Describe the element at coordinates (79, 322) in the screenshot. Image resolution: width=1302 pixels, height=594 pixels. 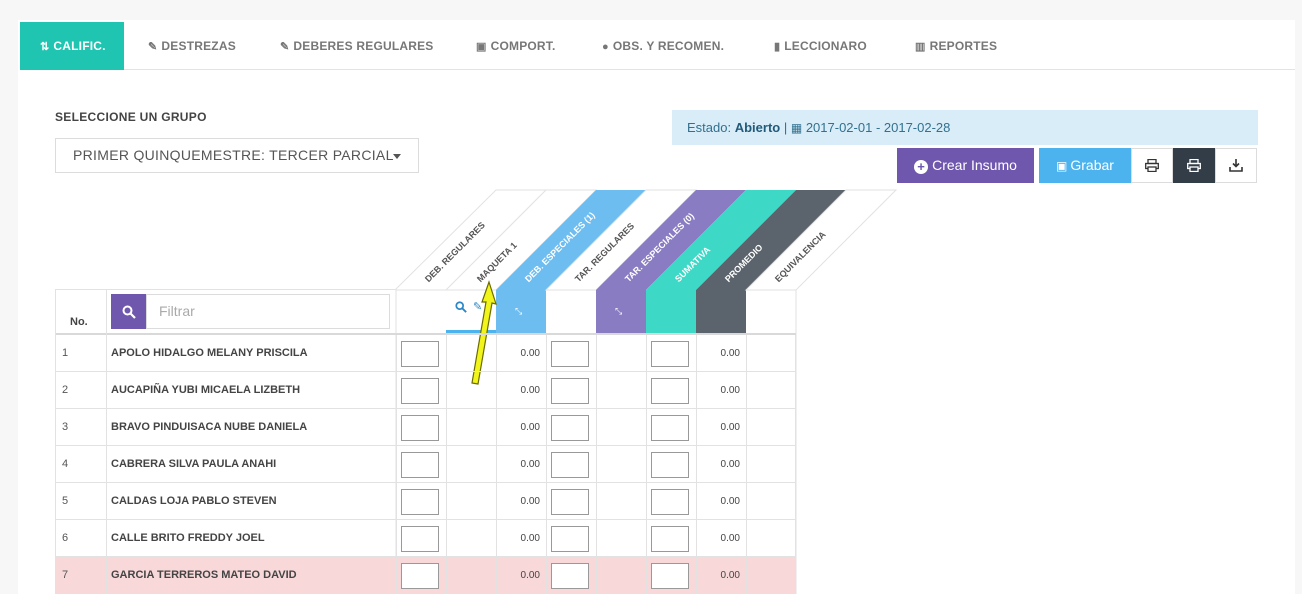
I see `no-header: No.` at that location.